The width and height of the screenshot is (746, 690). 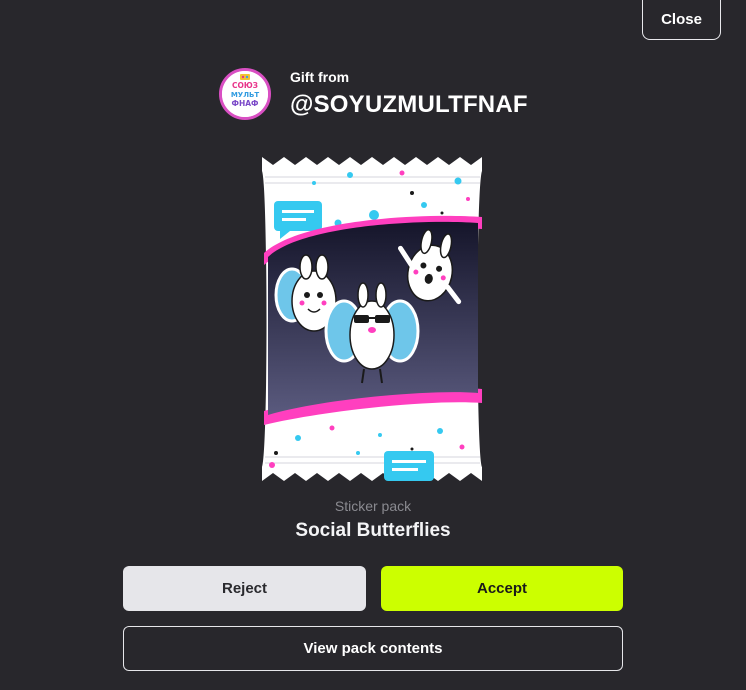 I want to click on soyuzmult-logo-icon: СОЮЗ МУЛЬТ ФНАФ, so click(x=245, y=94).